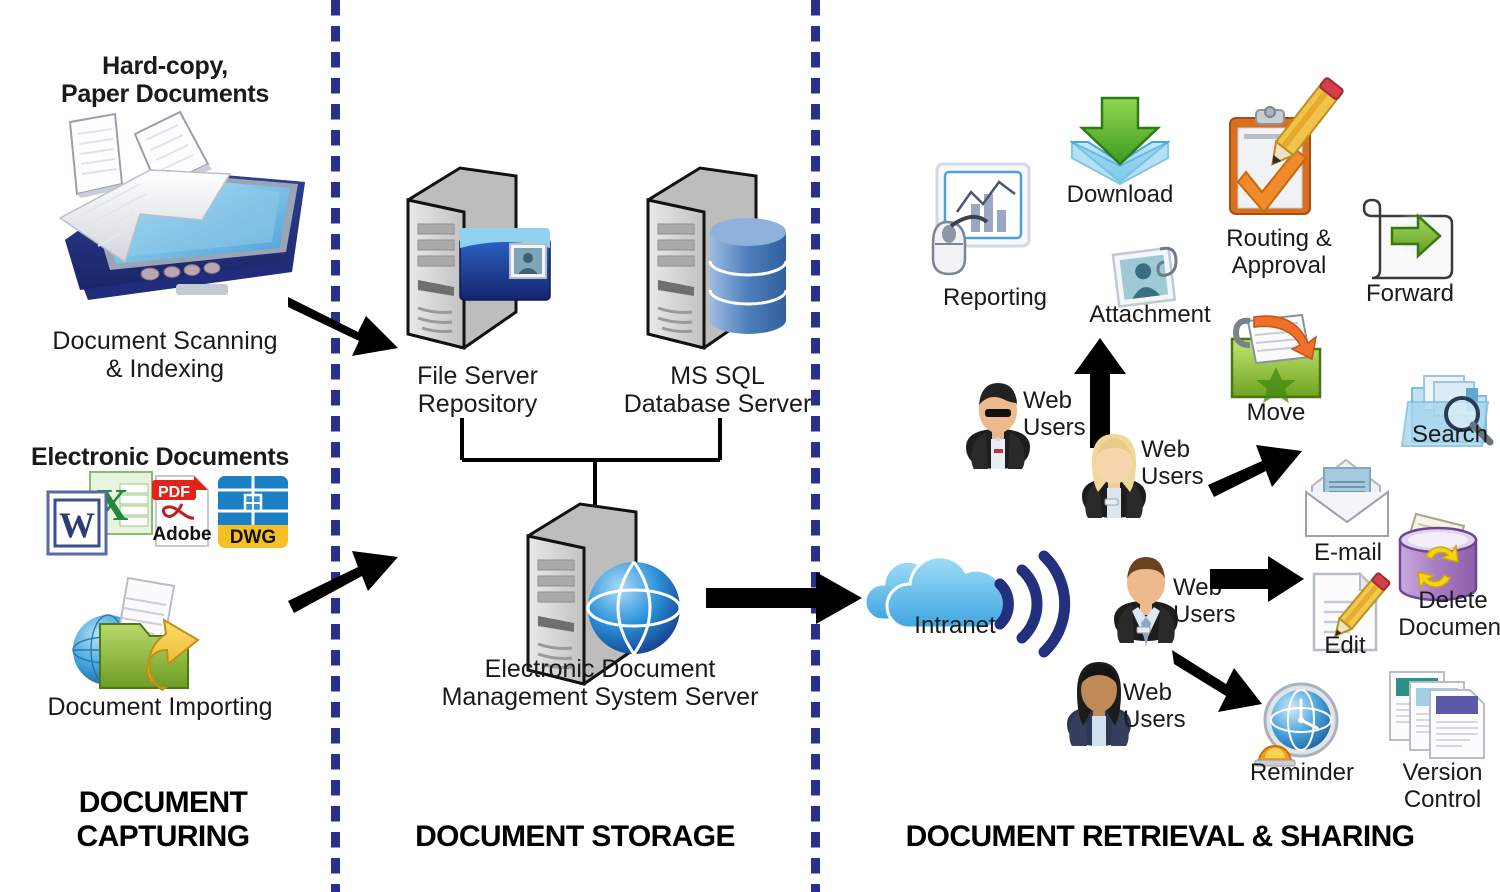 This screenshot has width=1500, height=892. What do you see at coordinates (1120, 194) in the screenshot?
I see `download-label: Download` at bounding box center [1120, 194].